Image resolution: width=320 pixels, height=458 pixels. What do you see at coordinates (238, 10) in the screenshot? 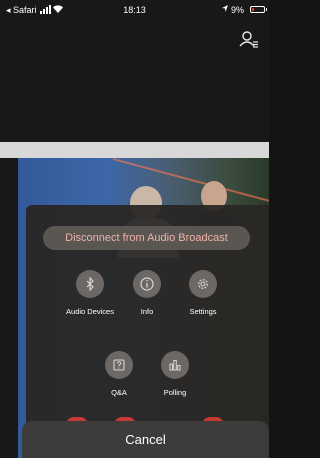
I see `battery-percent: 9%` at bounding box center [238, 10].